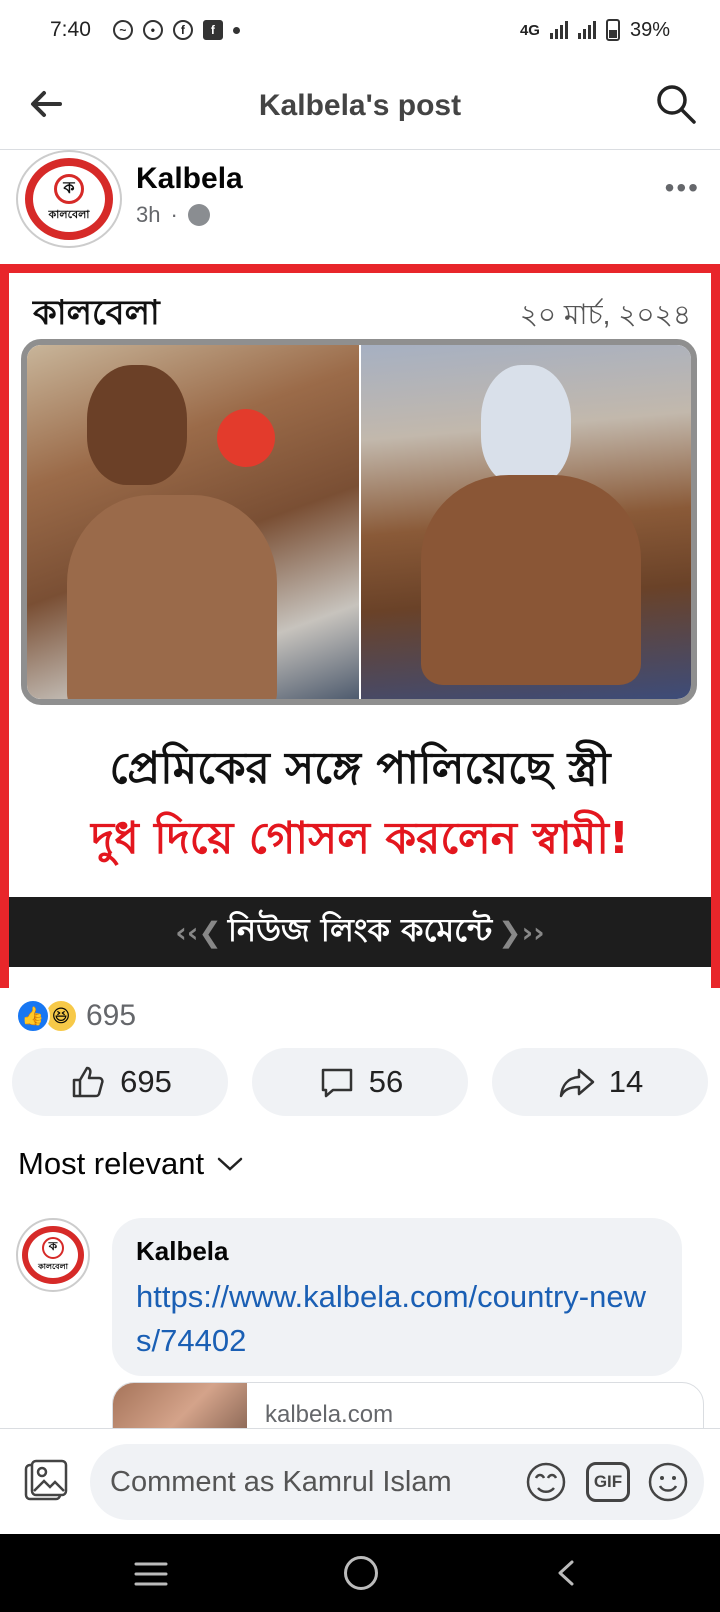 Image resolution: width=720 pixels, height=1612 pixels. I want to click on system-back-icon, so click(567, 1573).